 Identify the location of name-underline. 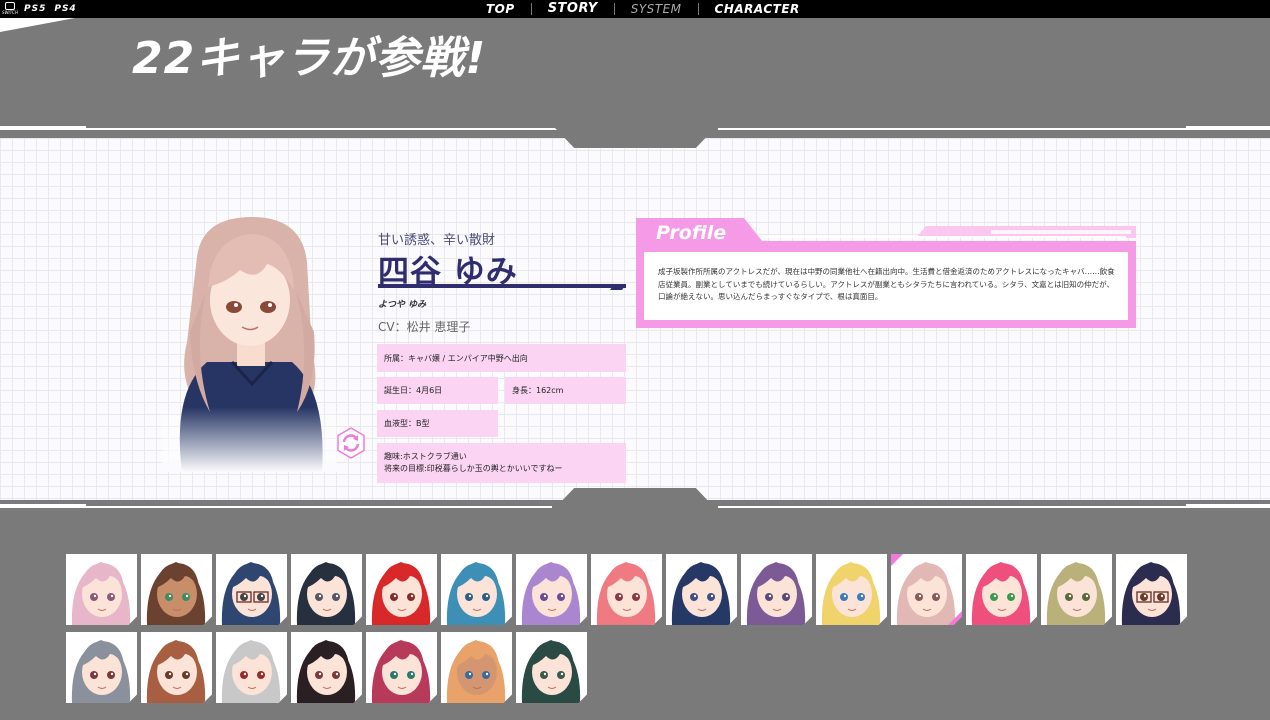
(502, 287).